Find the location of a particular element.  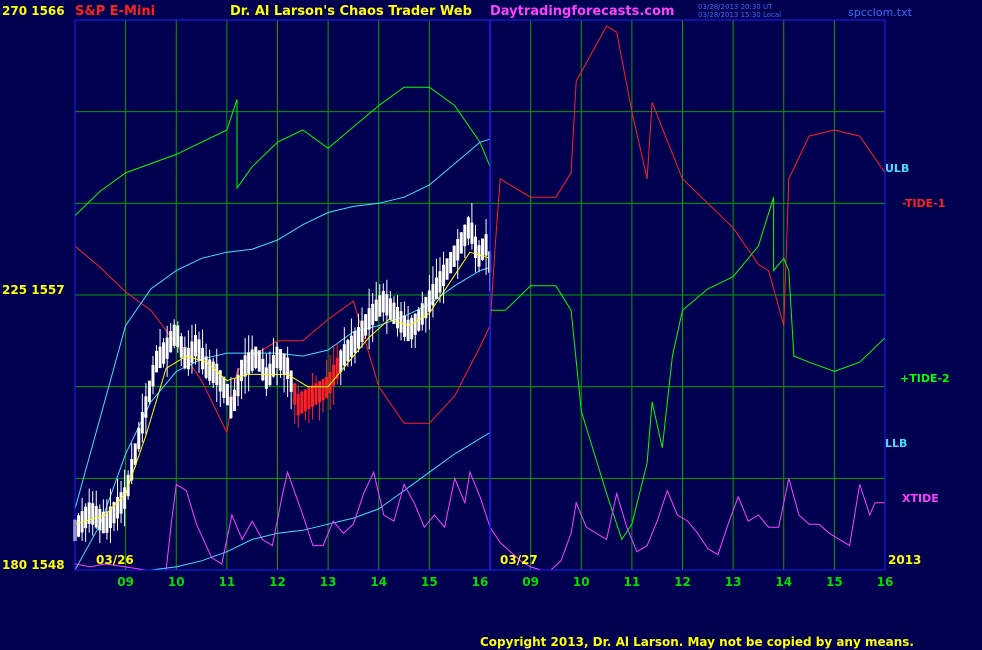

label-tide2: +TIDE-2 is located at coordinates (925, 378).